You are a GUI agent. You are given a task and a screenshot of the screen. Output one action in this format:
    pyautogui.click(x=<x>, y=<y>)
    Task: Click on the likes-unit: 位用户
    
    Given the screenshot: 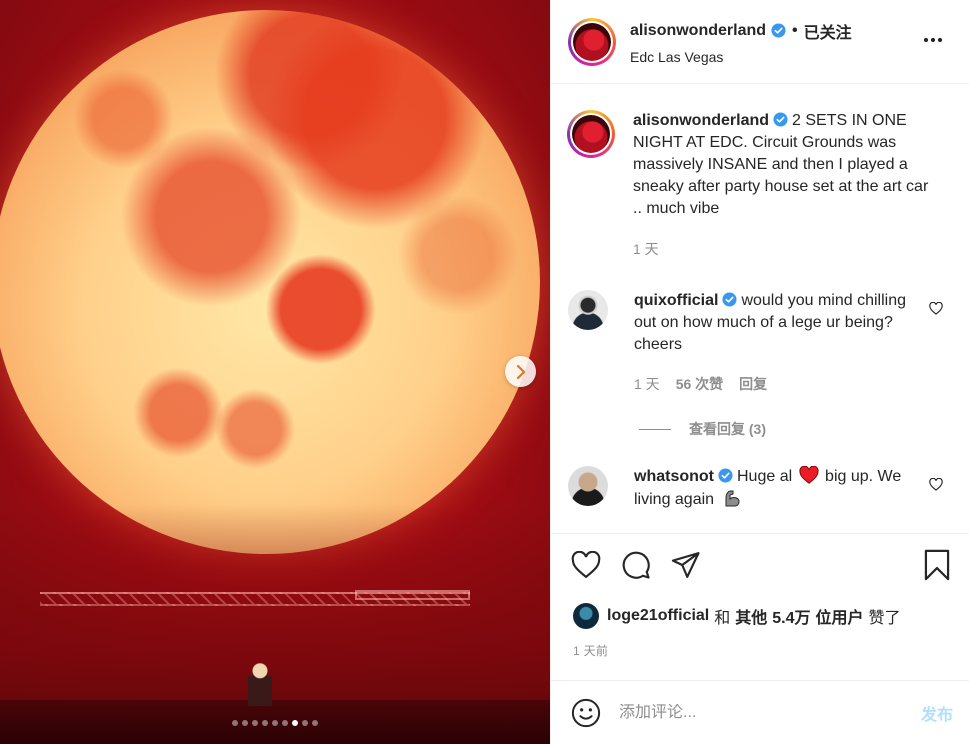 What is the action you would take?
    pyautogui.click(x=840, y=616)
    